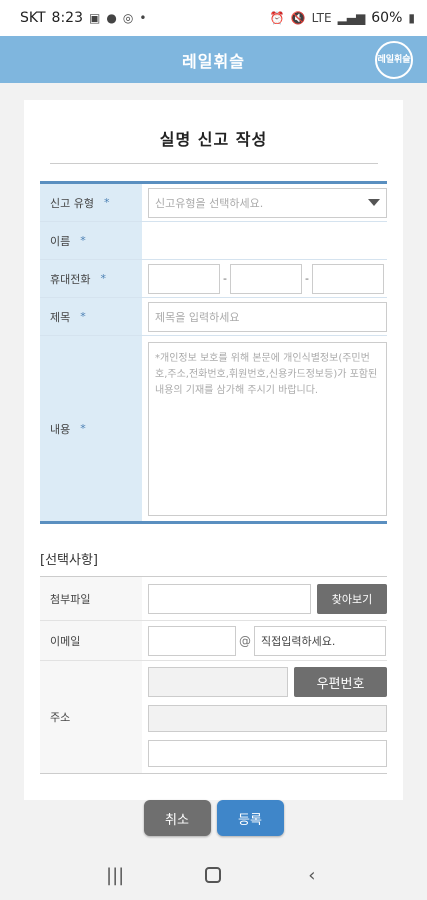  I want to click on submit-button: 등록, so click(250, 818).